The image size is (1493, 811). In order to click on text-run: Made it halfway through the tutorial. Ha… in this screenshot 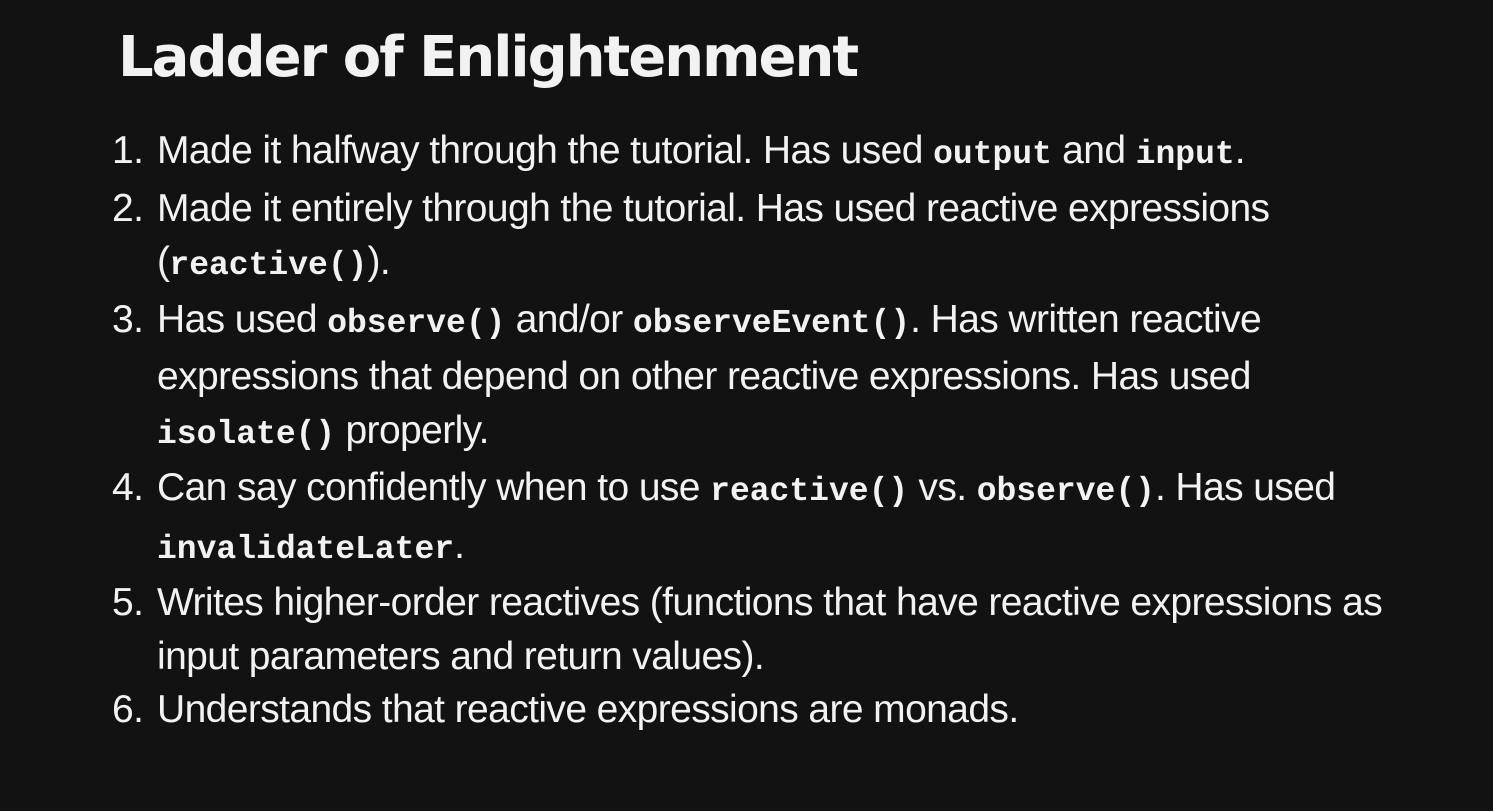, I will do `click(545, 150)`.